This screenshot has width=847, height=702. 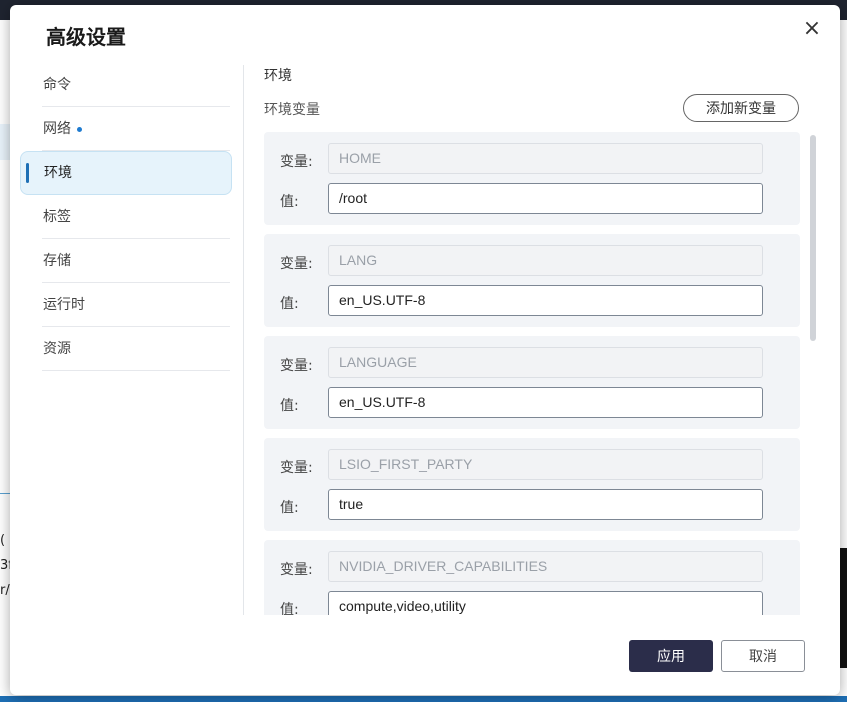 What do you see at coordinates (545, 158) in the screenshot?
I see `var-name-input: HOME` at bounding box center [545, 158].